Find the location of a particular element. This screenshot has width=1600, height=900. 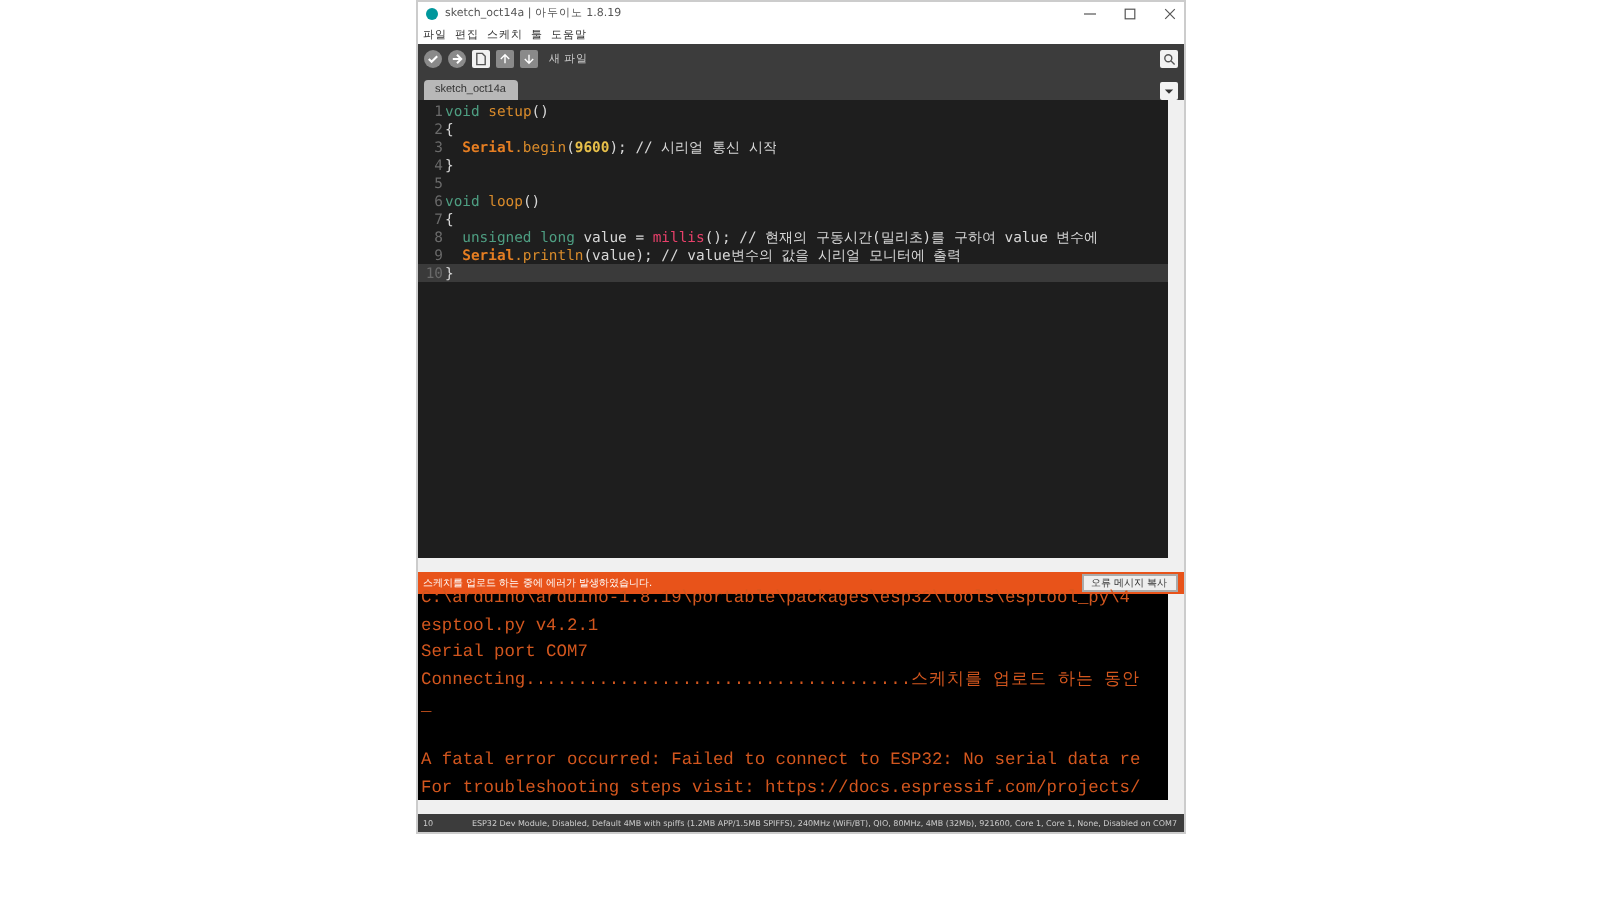

upload-button is located at coordinates (456, 59).